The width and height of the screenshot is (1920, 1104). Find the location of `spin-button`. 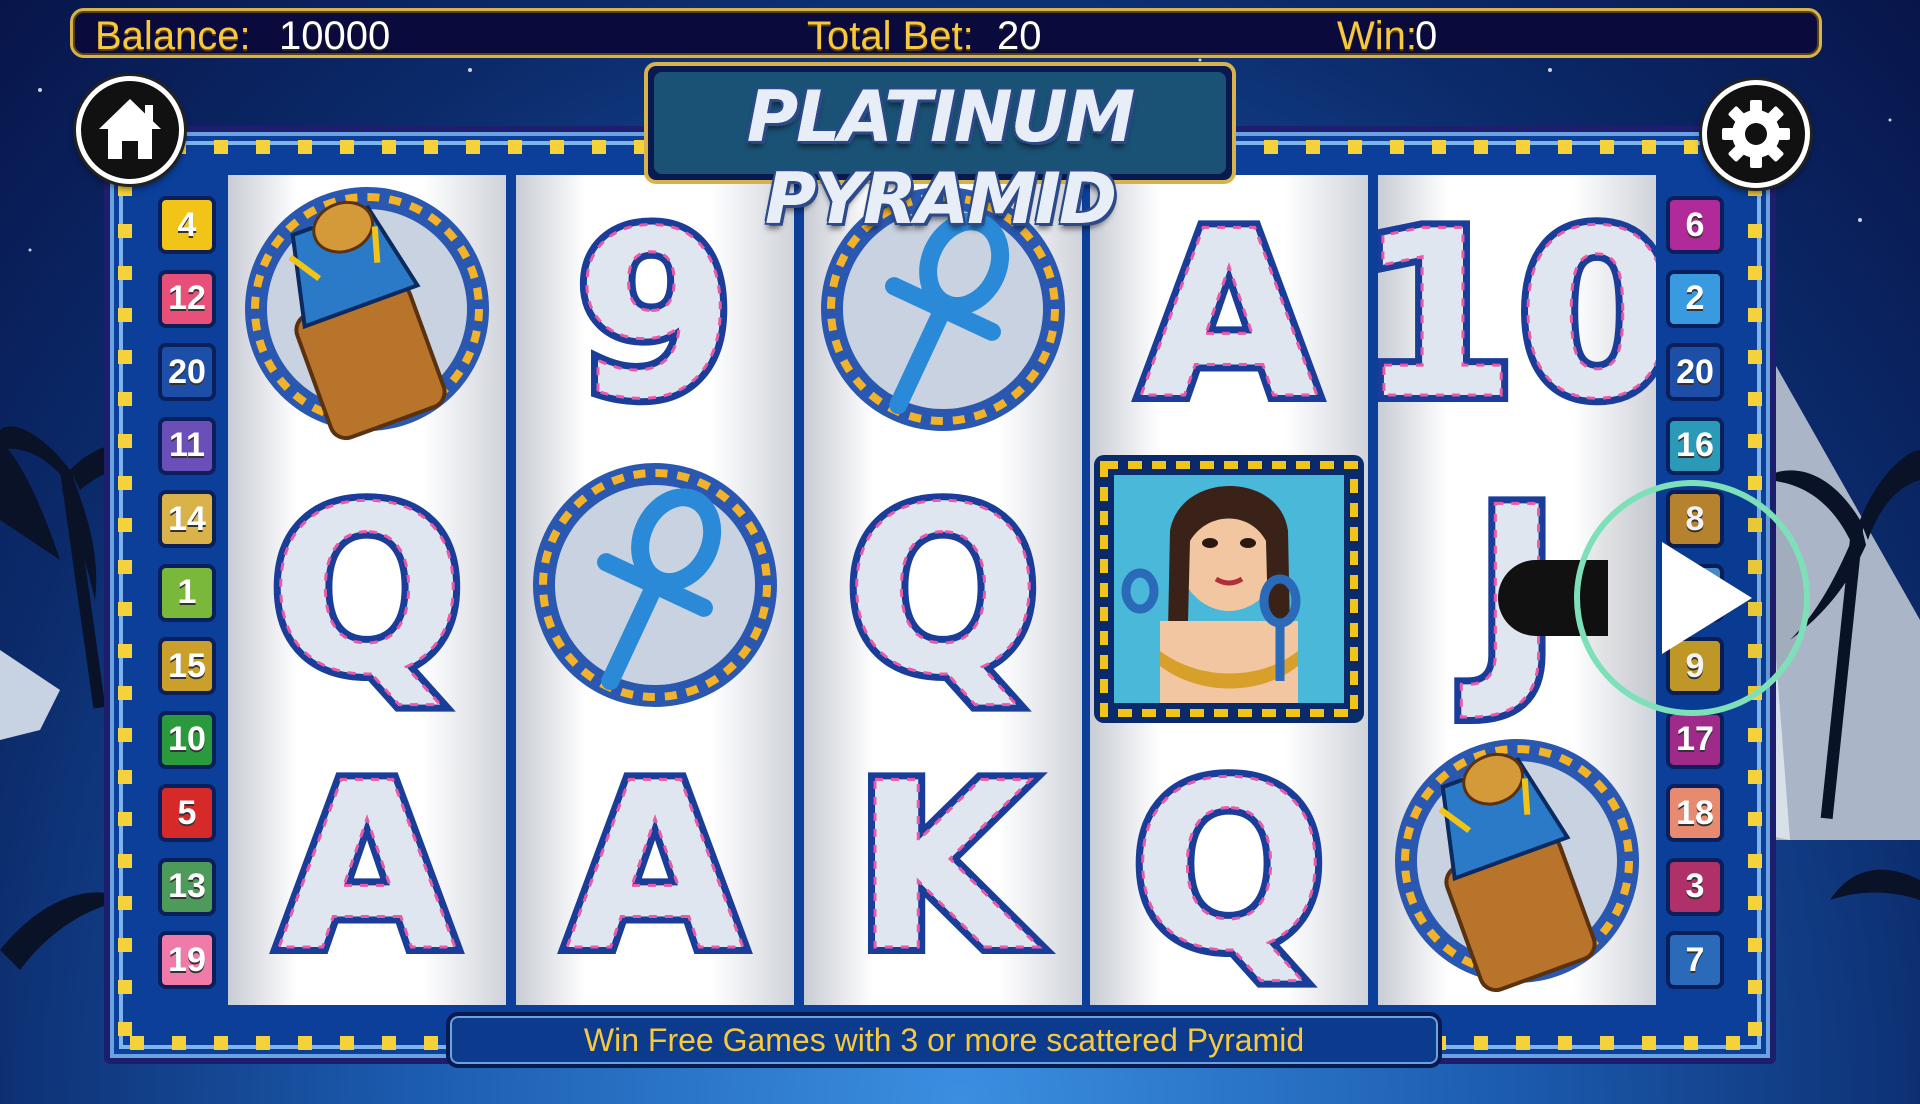

spin-button is located at coordinates (1692, 598).